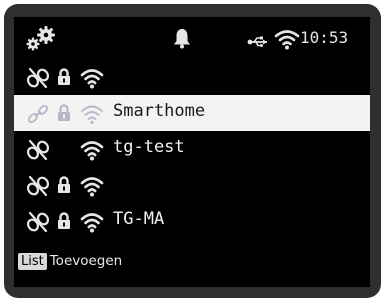  I want to click on network-row-5: TG-MA, so click(192, 221).